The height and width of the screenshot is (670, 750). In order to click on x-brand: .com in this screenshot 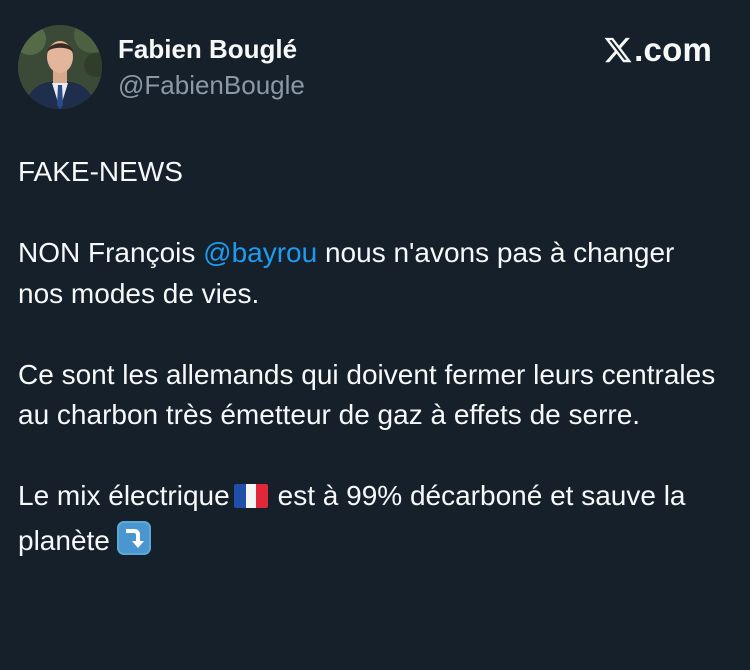, I will do `click(657, 50)`.